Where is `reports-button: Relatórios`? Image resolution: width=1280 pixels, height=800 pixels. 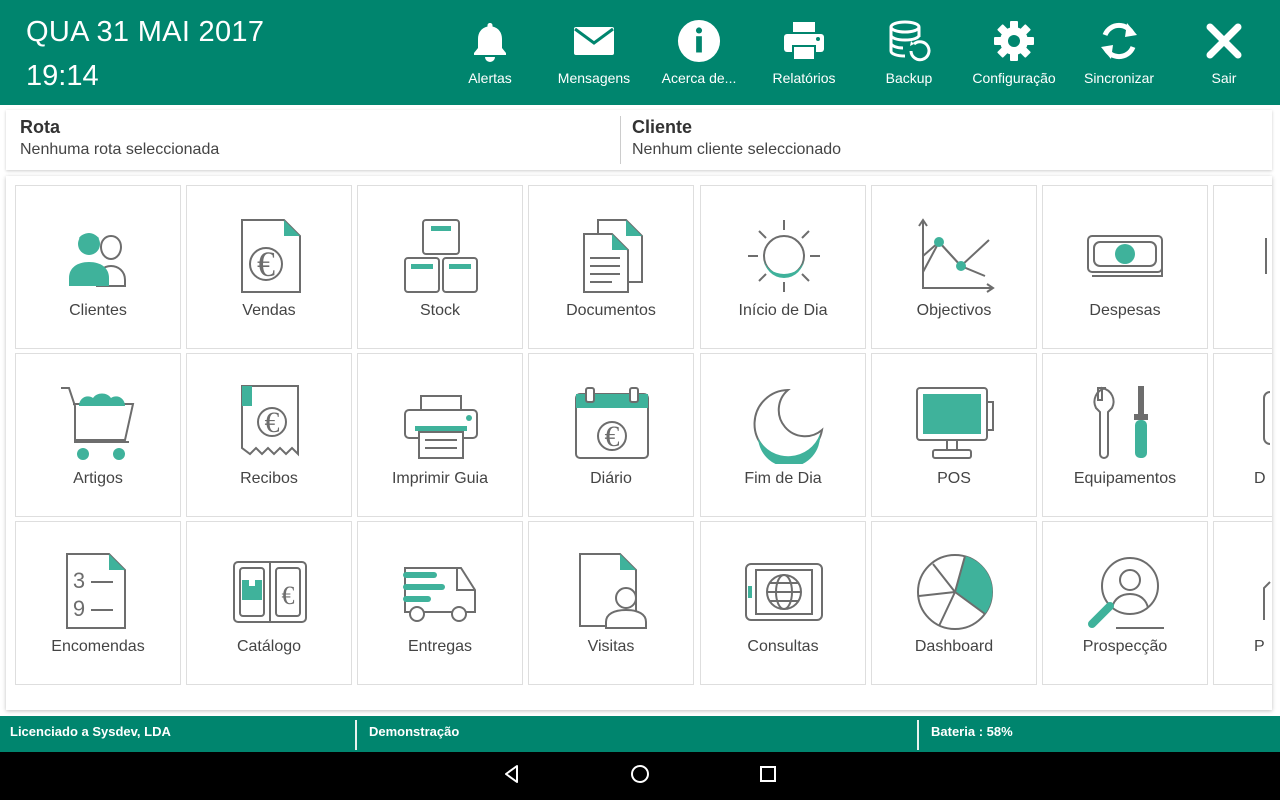 reports-button: Relatórios is located at coordinates (804, 58).